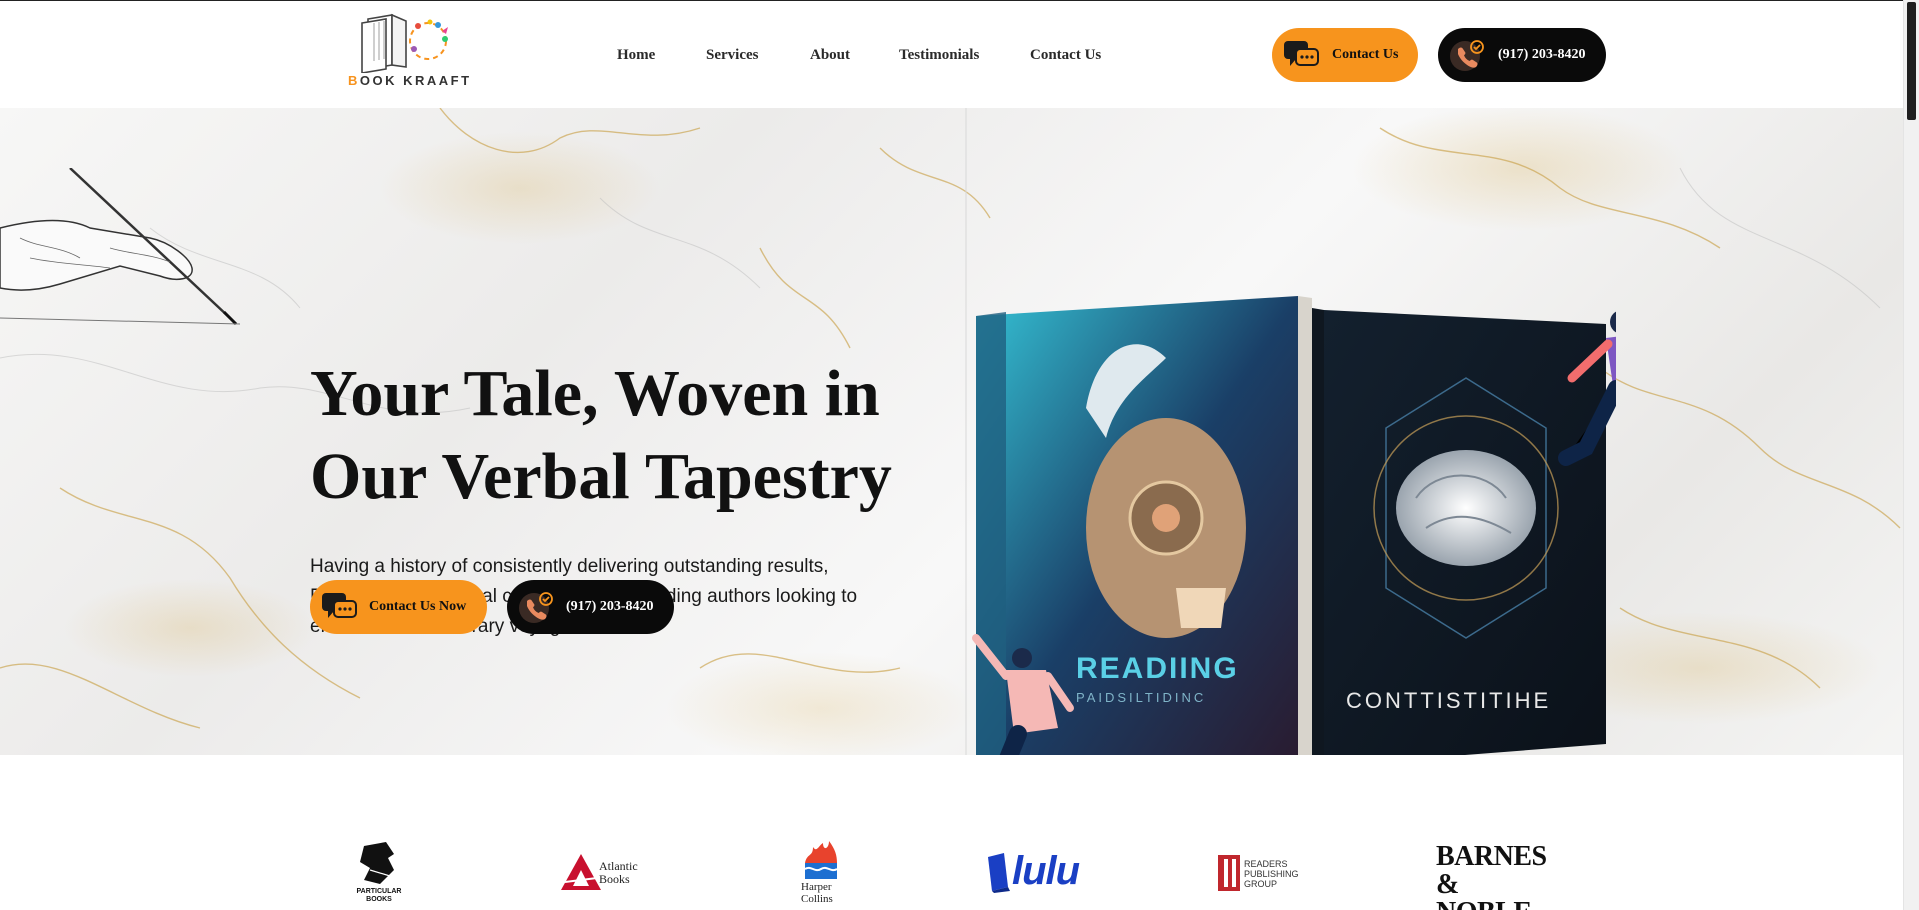 This screenshot has height=910, width=1919. What do you see at coordinates (1448, 700) in the screenshot?
I see `right-book-title: CONTTISTITIHE` at bounding box center [1448, 700].